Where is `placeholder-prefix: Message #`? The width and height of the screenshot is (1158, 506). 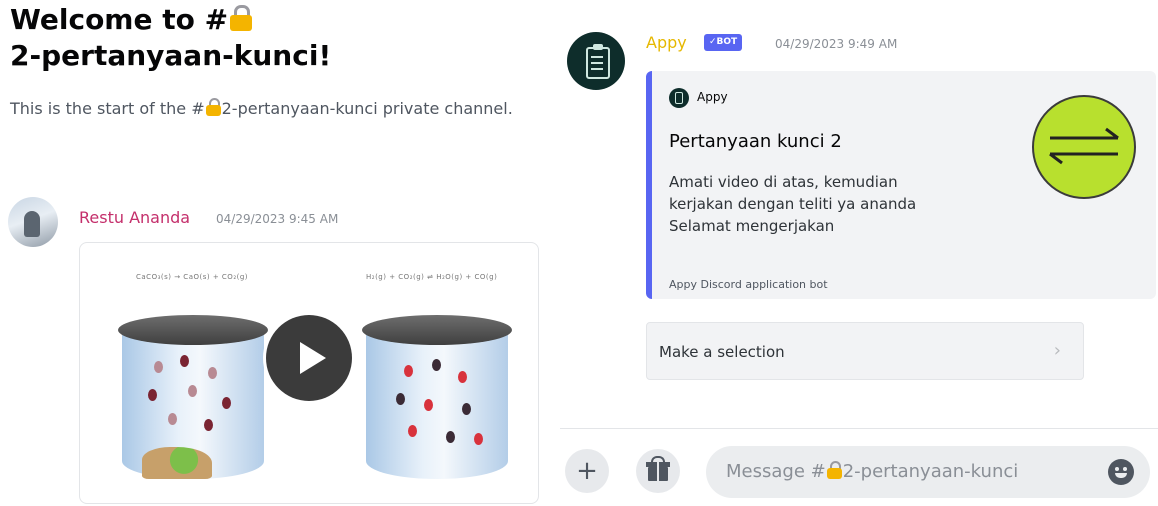 placeholder-prefix: Message # is located at coordinates (776, 471).